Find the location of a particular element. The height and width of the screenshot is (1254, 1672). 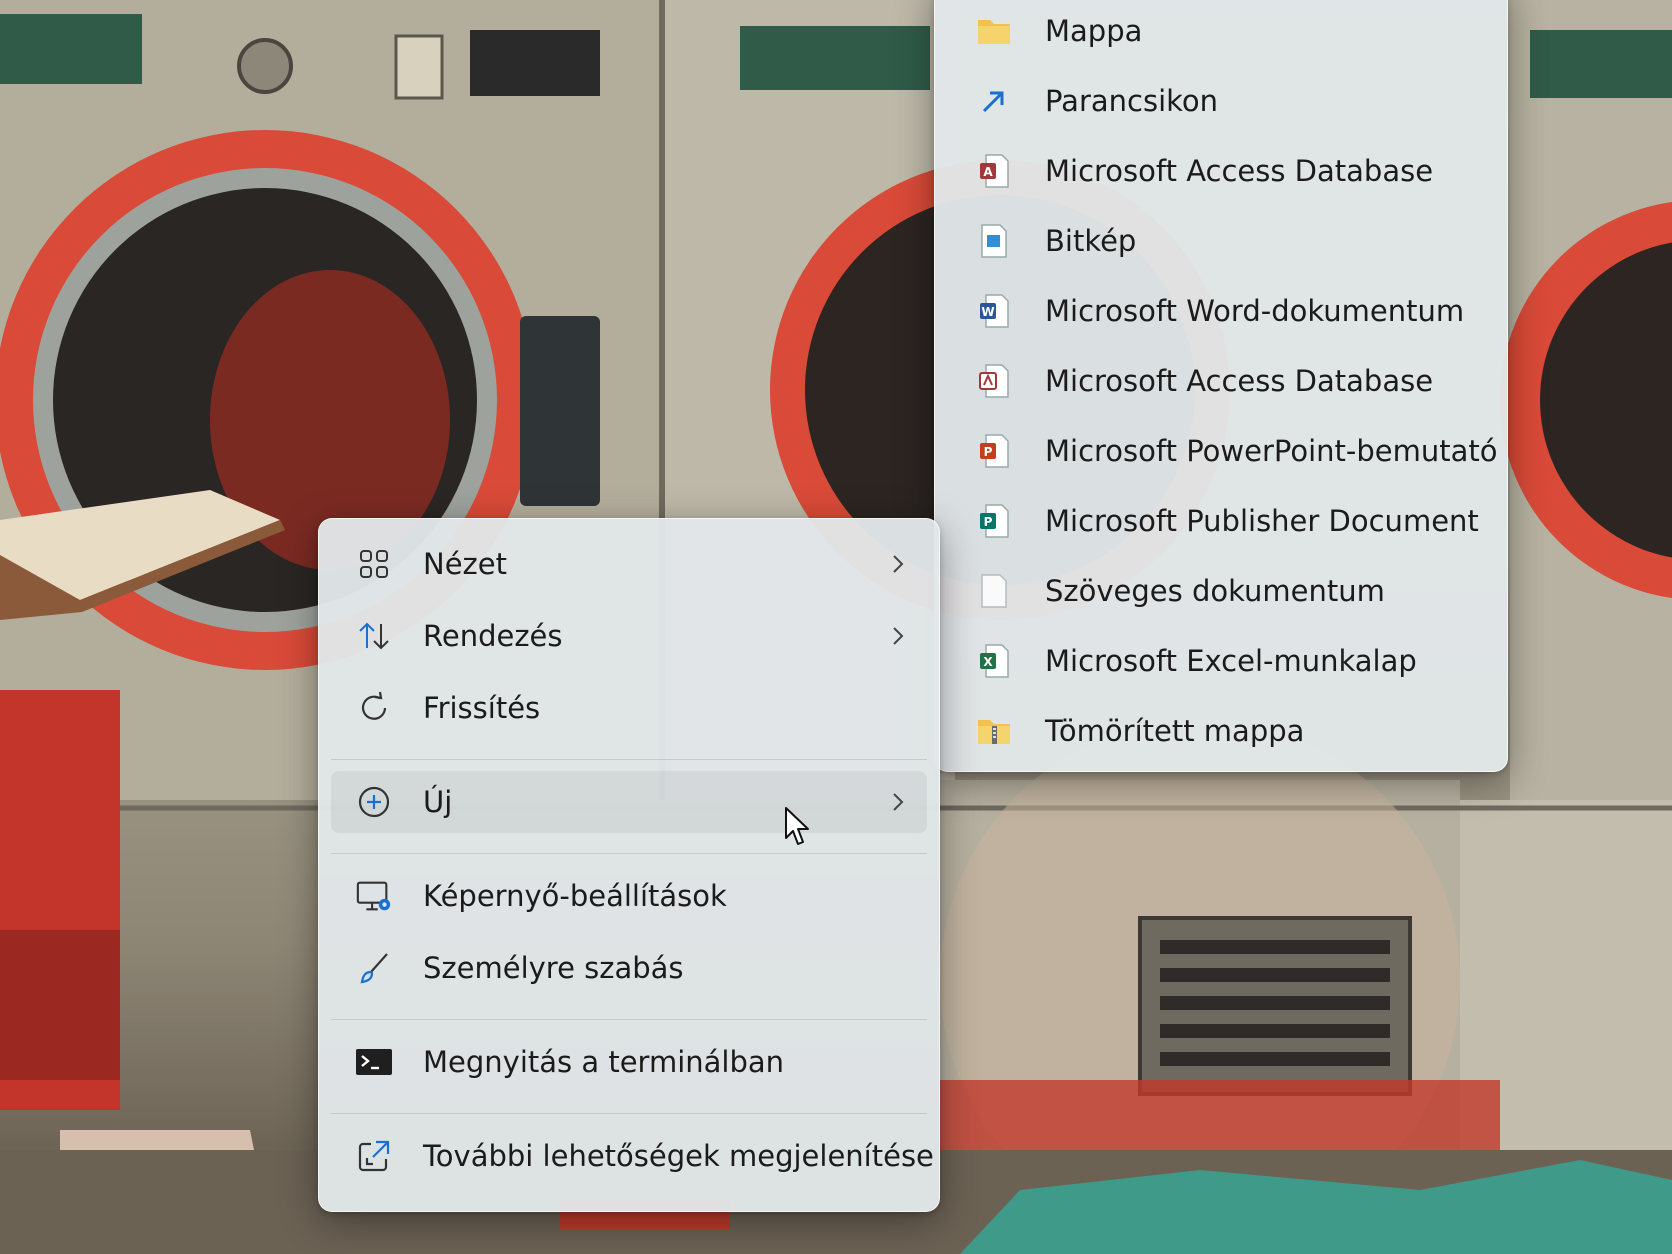

submenu-item-excel: X Microsoft Excel-munkalap is located at coordinates (1221, 661).